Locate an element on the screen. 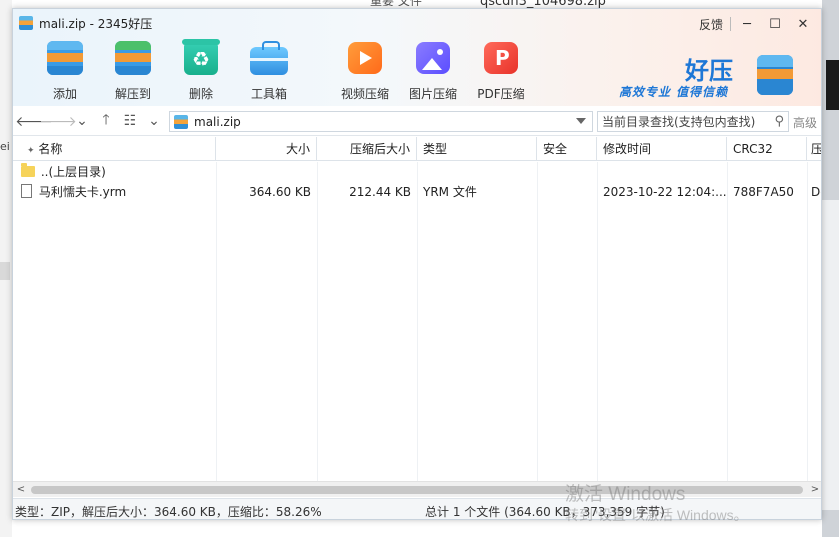 Image resolution: width=839 pixels, height=537 pixels. background-window-text: 重要 文件 is located at coordinates (420, 3).